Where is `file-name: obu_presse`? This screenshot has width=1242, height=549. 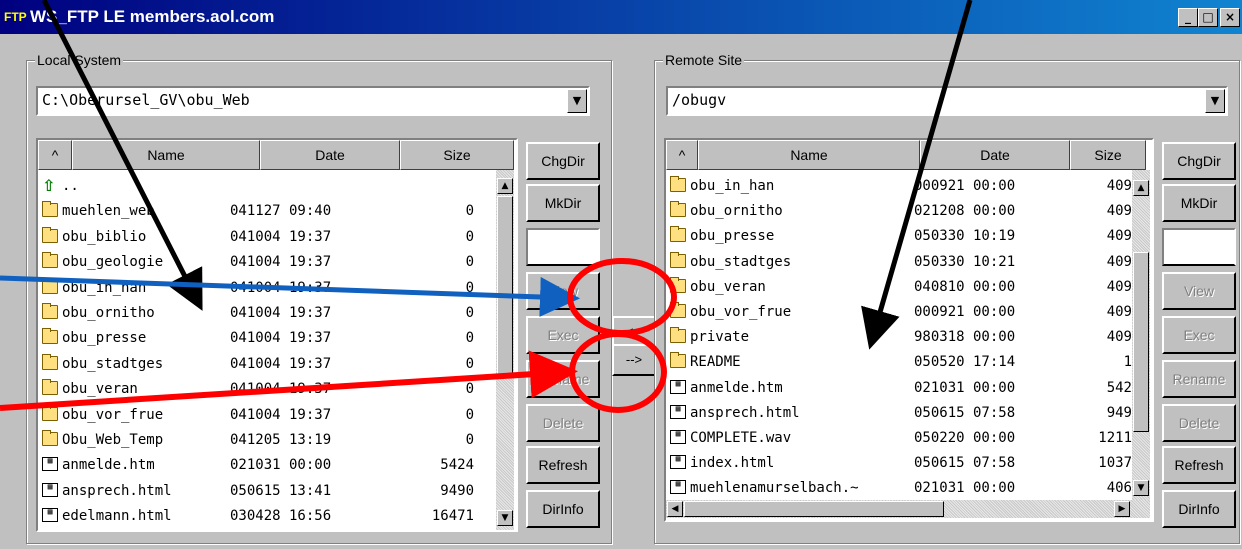 file-name: obu_presse is located at coordinates (104, 338).